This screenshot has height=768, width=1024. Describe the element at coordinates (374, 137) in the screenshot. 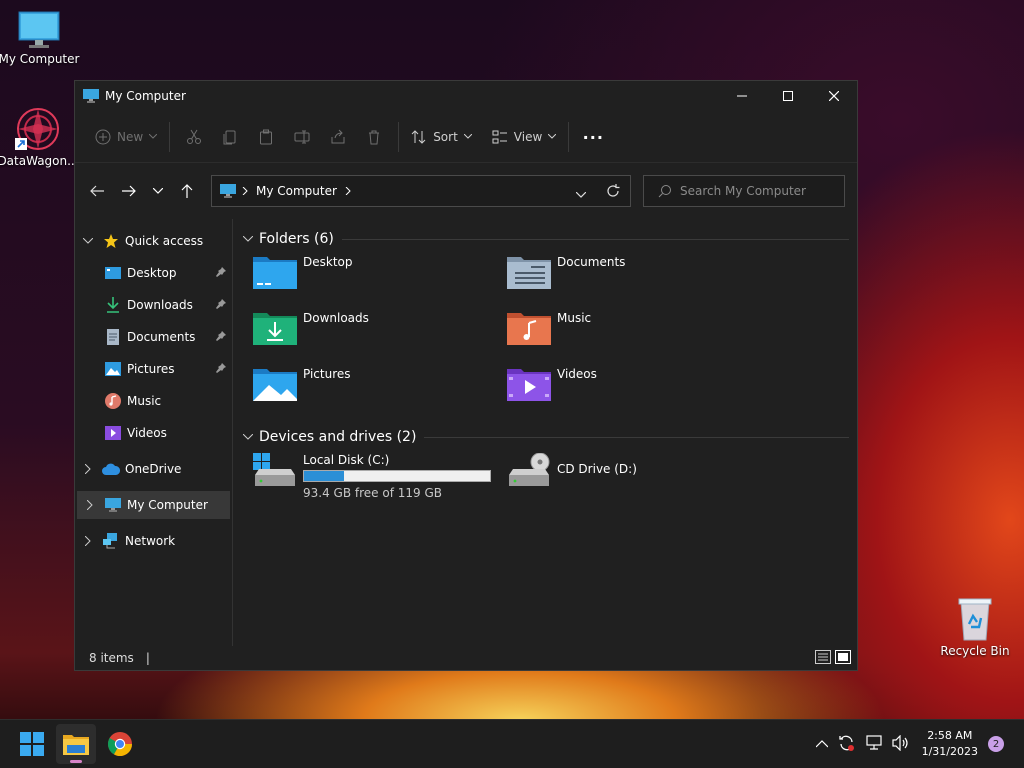

I see `delete-button` at that location.